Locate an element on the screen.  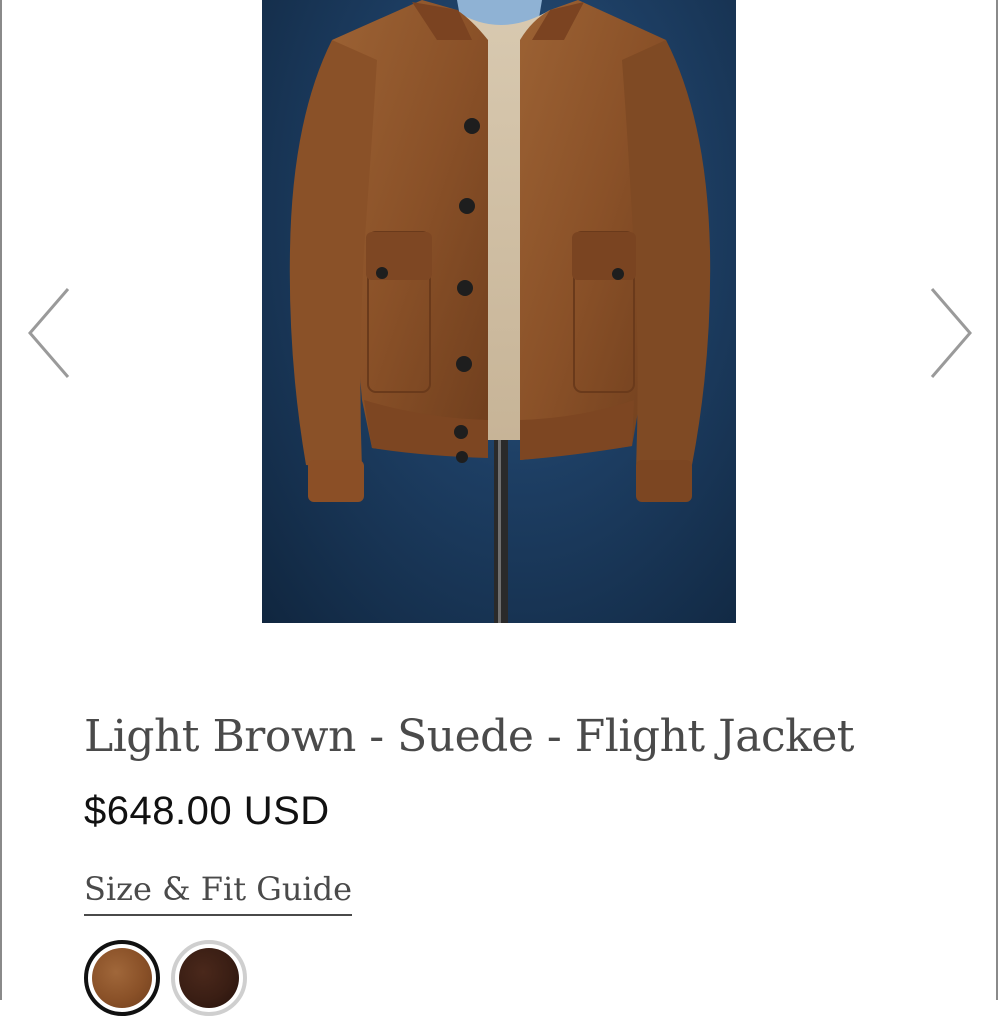
product-title: Light Brown - Suede - Flight Jacket is located at coordinates (469, 736).